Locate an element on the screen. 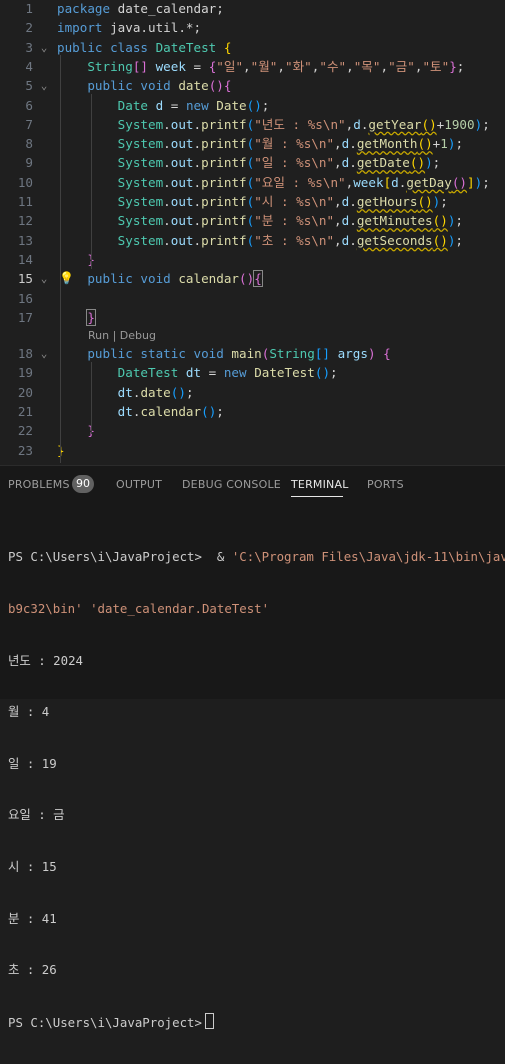  code-token: Date is located at coordinates (231, 105).